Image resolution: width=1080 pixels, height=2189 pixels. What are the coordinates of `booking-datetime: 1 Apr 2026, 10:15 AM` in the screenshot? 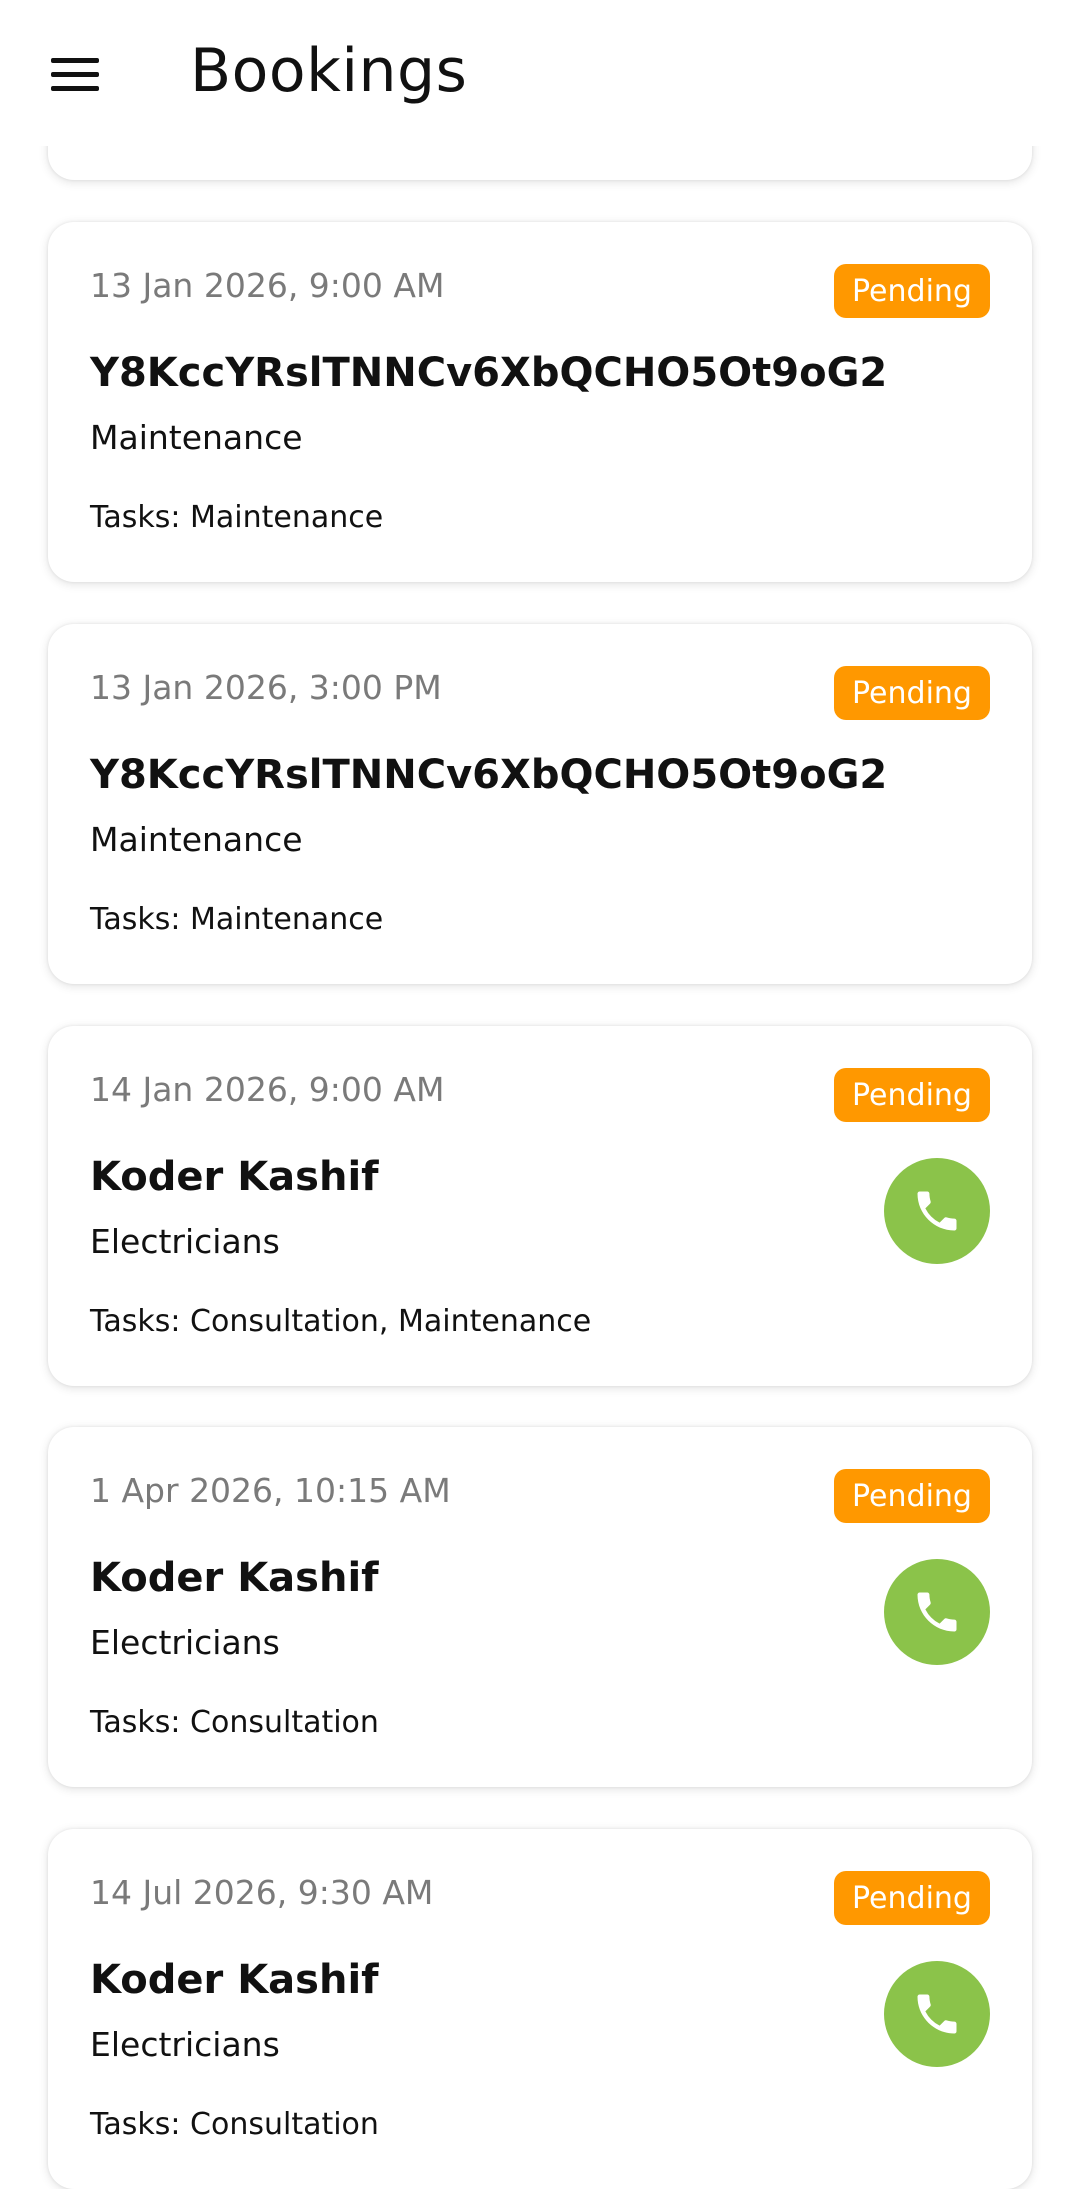 It's located at (270, 1490).